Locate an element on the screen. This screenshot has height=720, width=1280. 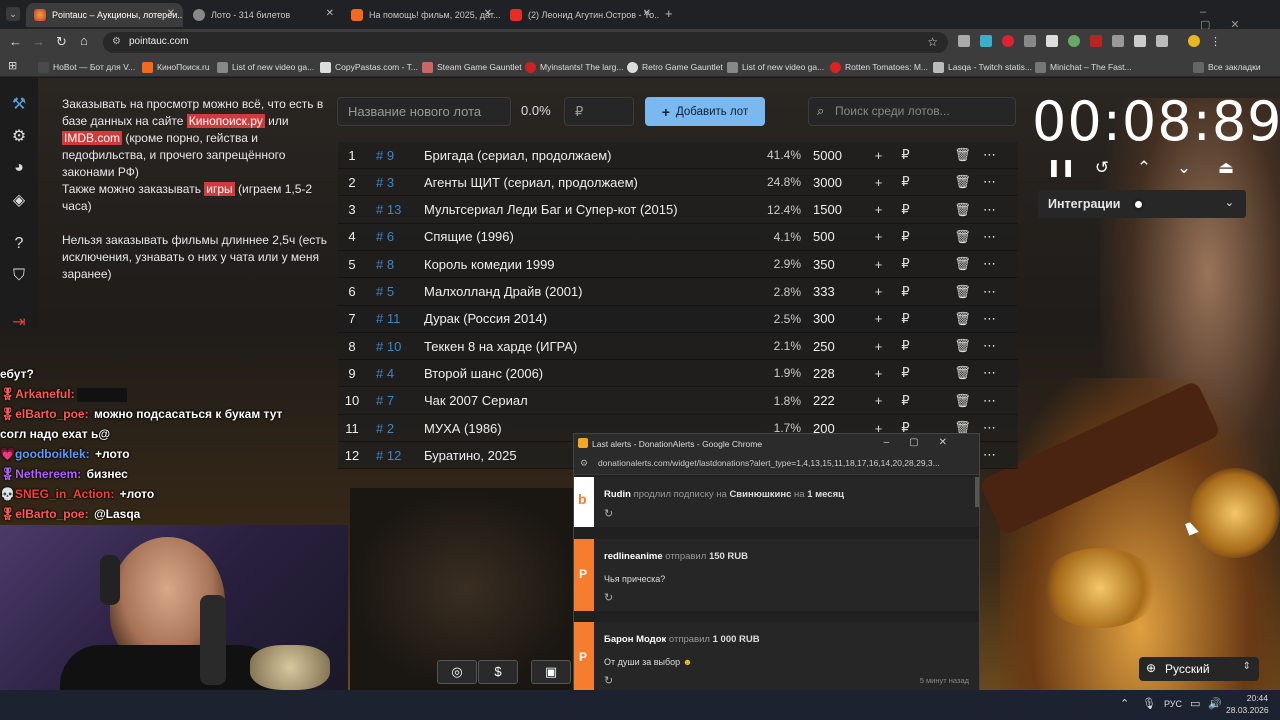
kinopoisk-link: Кинопоиск.ру is located at coordinates (225, 121).